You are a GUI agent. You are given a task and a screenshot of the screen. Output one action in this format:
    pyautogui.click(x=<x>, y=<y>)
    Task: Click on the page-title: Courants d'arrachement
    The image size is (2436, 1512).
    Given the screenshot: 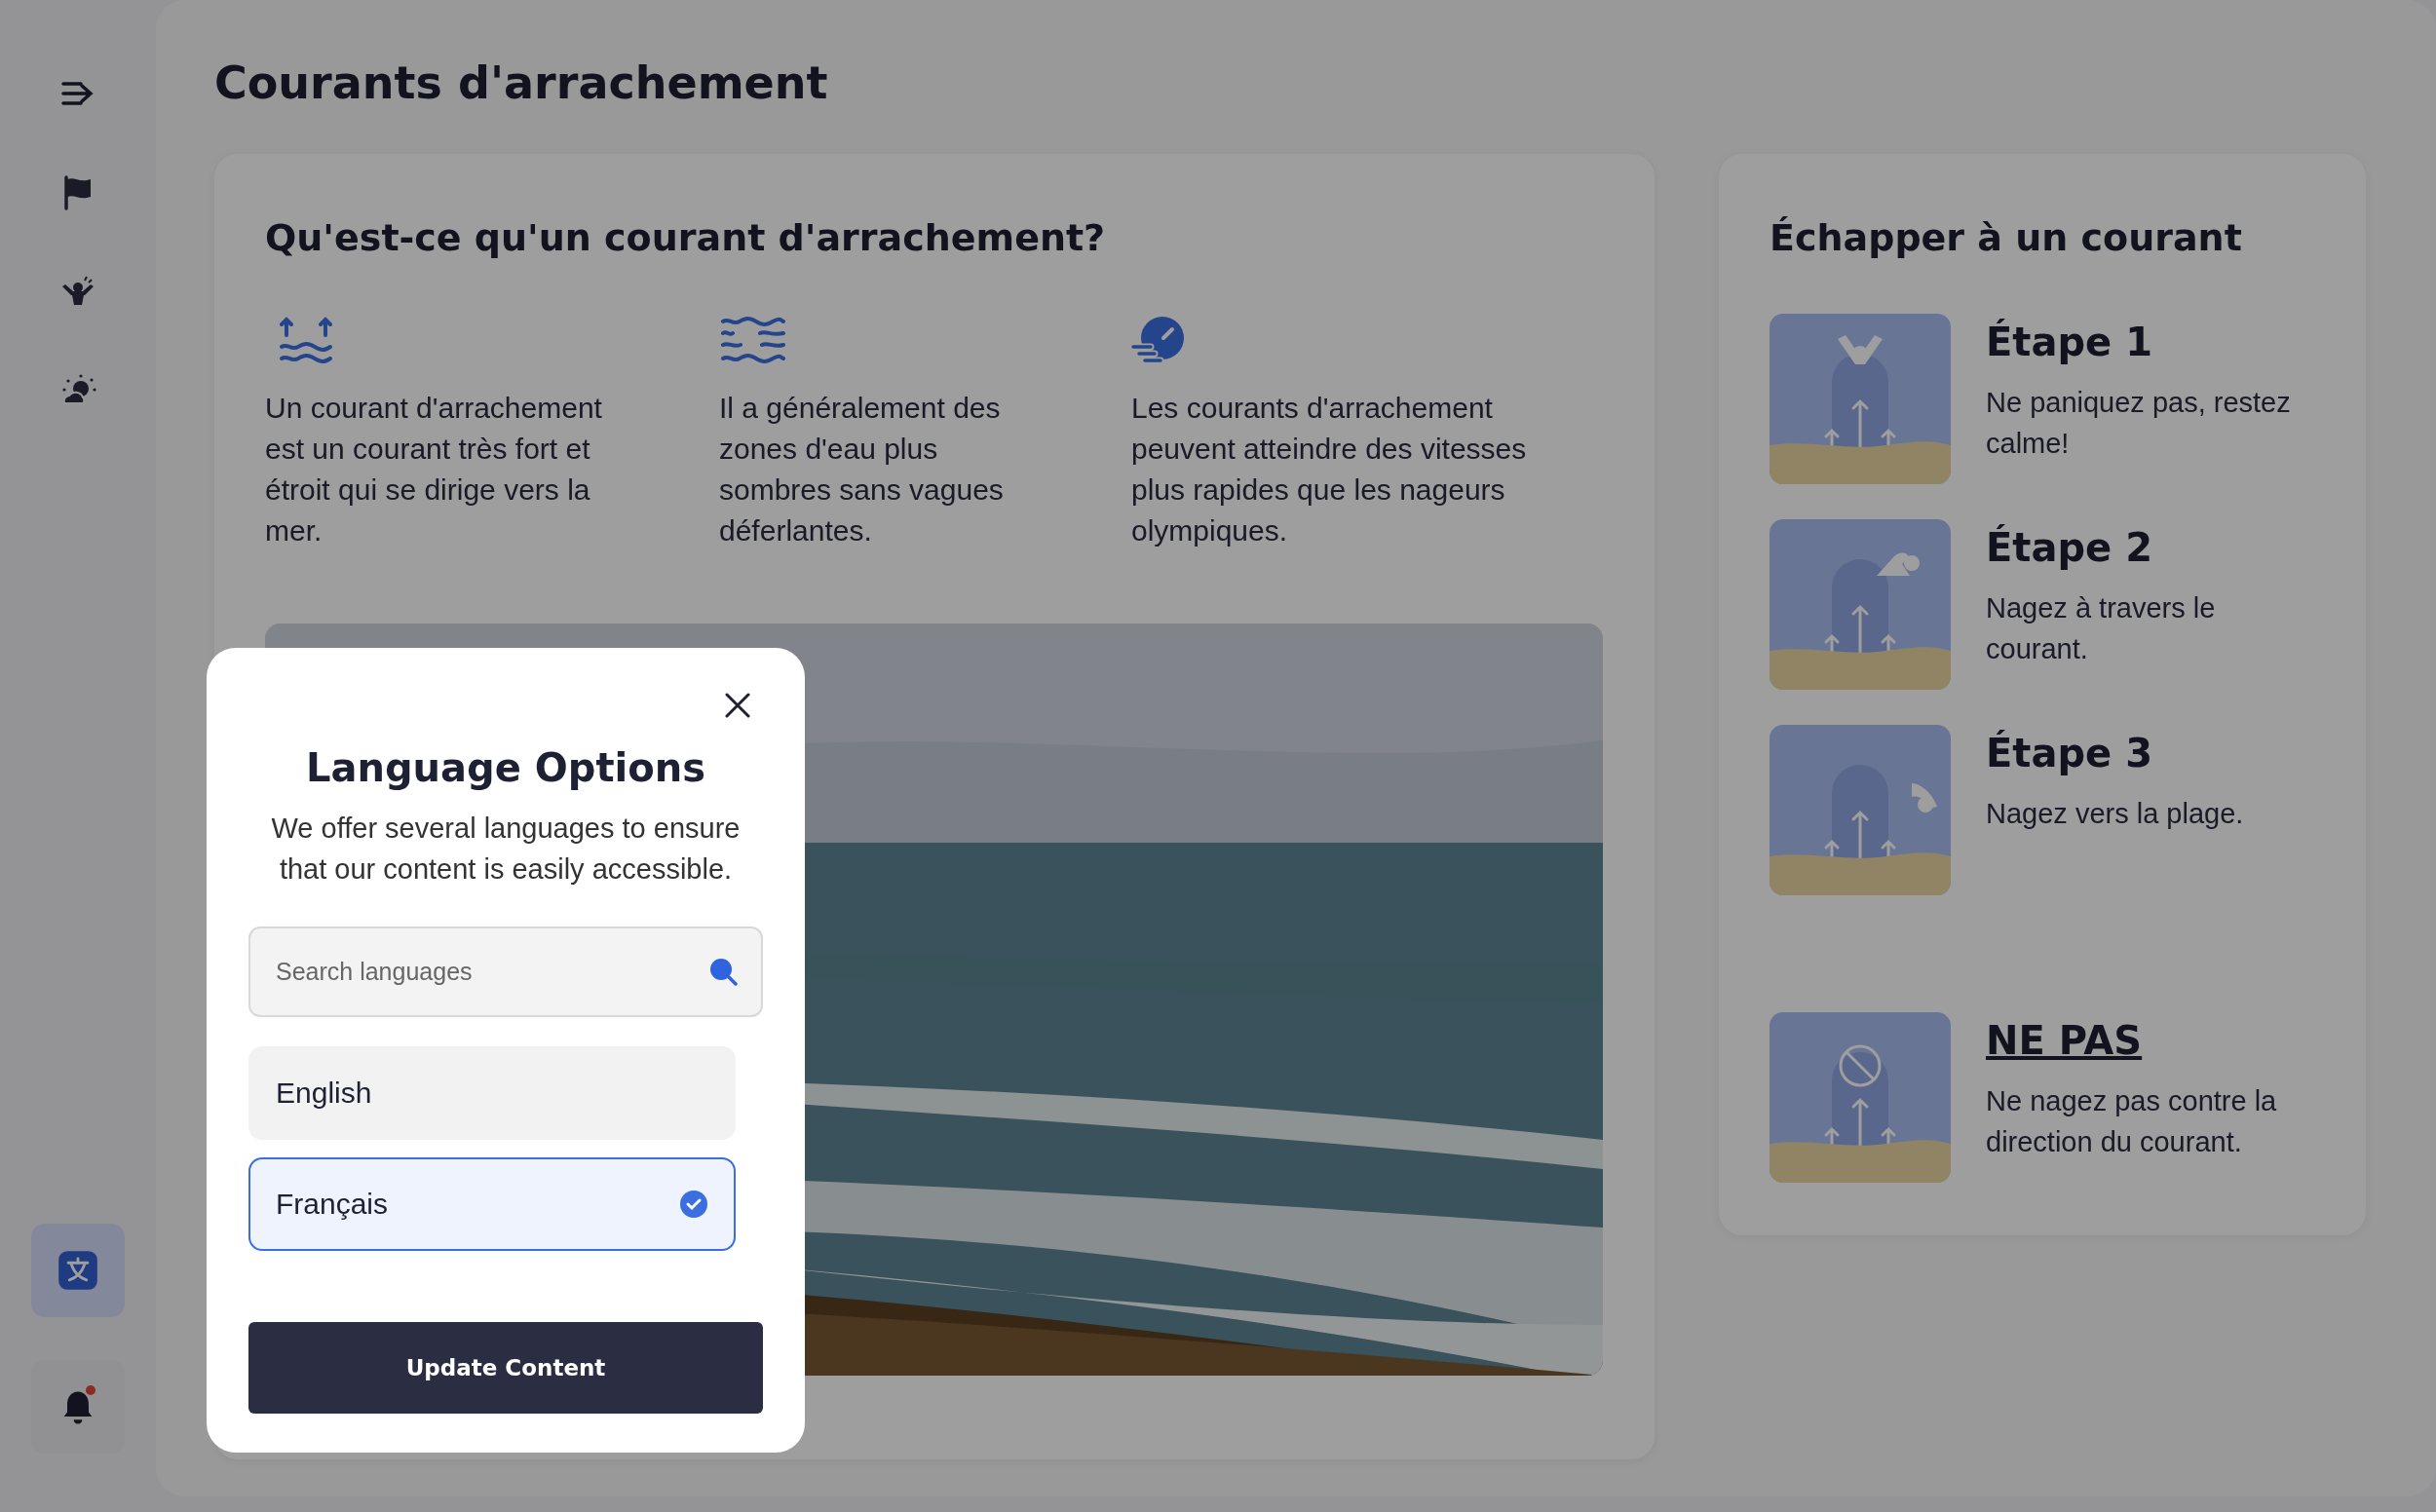 What is the action you would take?
    pyautogui.click(x=521, y=83)
    